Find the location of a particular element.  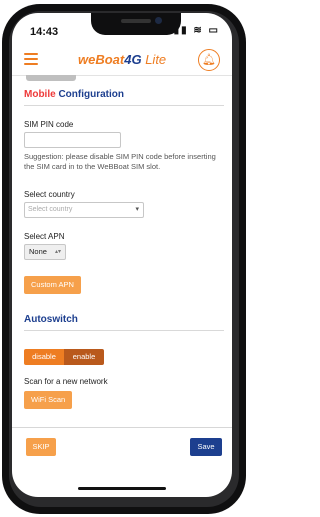

disable-option: disable is located at coordinates (44, 357).